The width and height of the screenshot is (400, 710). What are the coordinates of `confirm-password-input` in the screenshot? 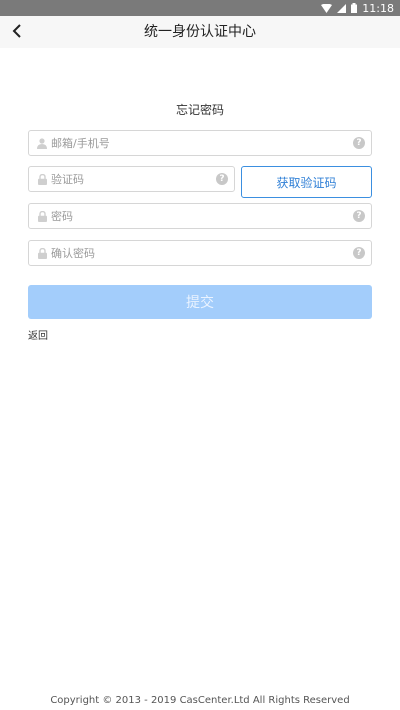 It's located at (202, 253).